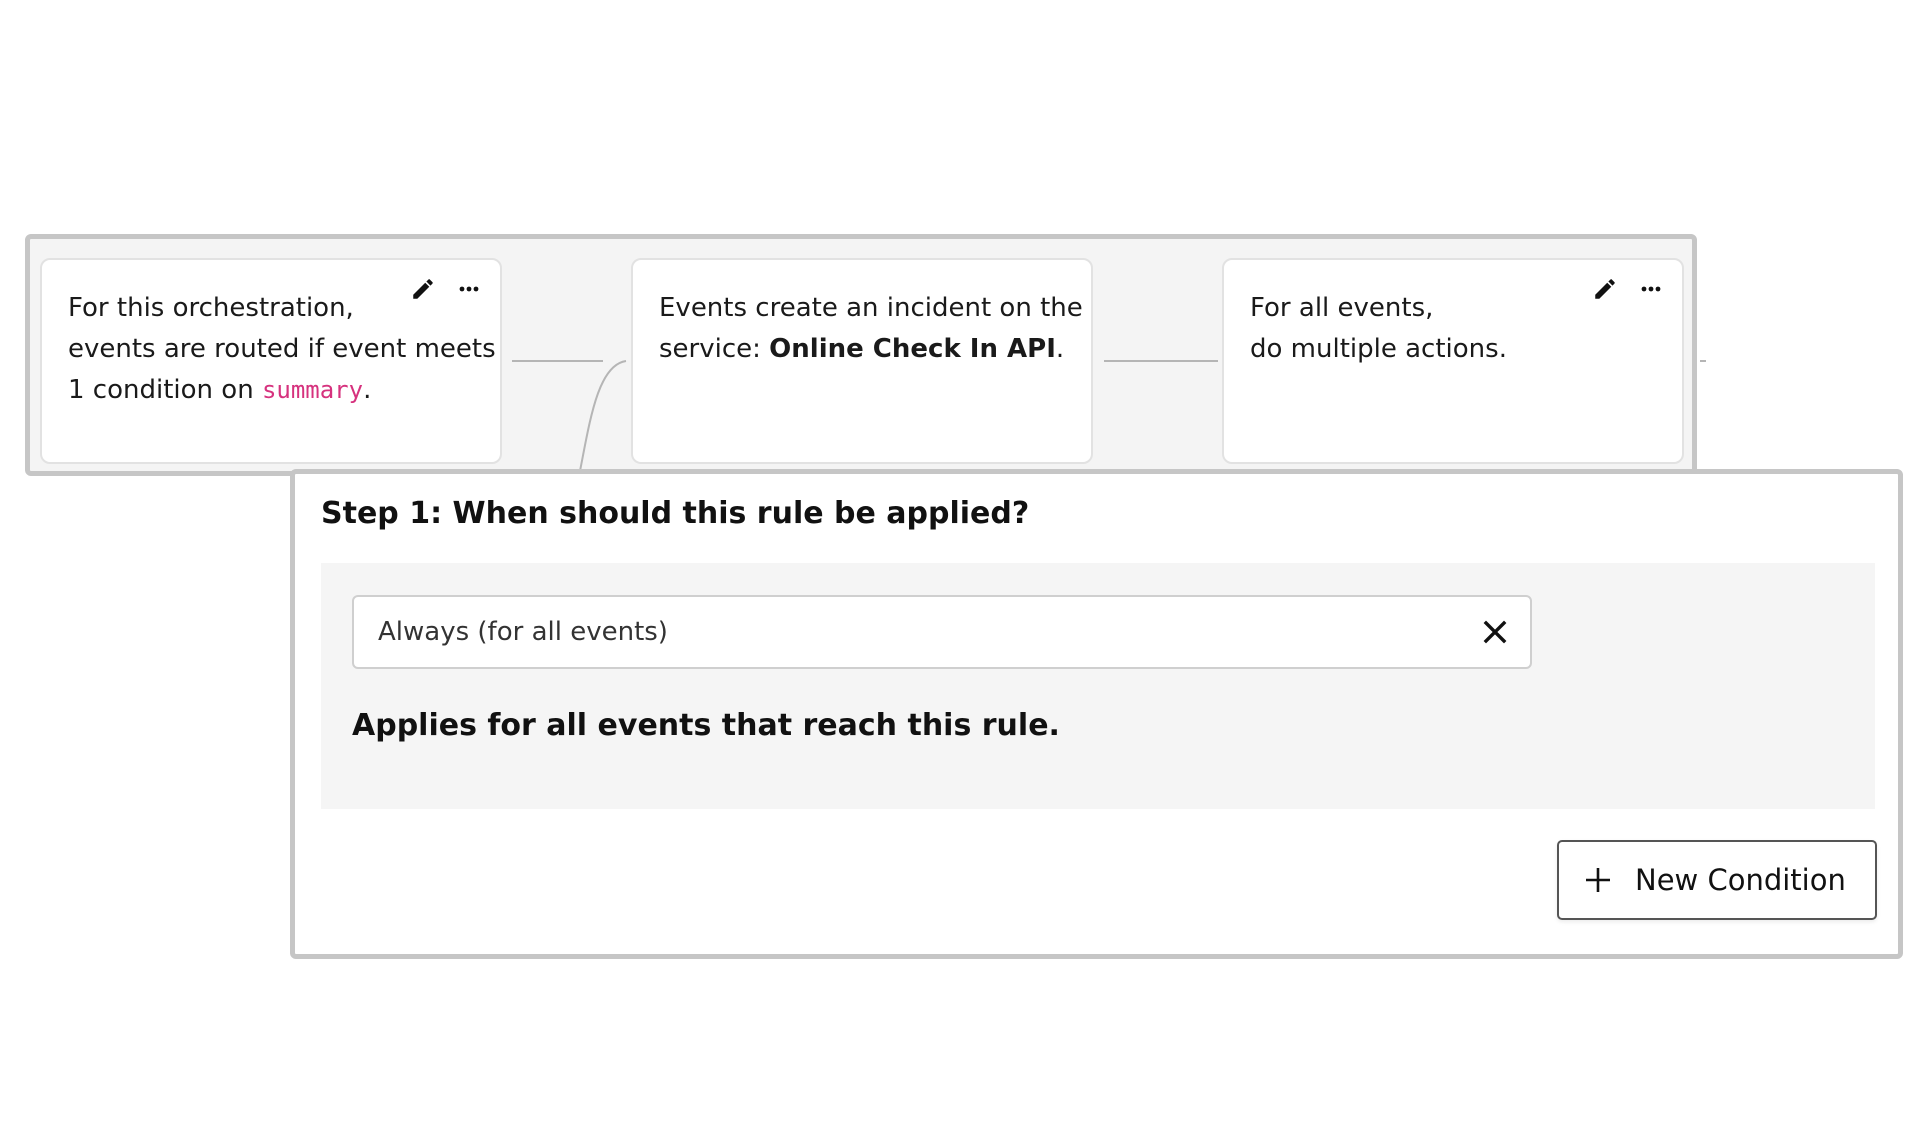 This screenshot has height=1132, width=1920. Describe the element at coordinates (1740, 880) in the screenshot. I see `new-condition-label: New Condition` at that location.